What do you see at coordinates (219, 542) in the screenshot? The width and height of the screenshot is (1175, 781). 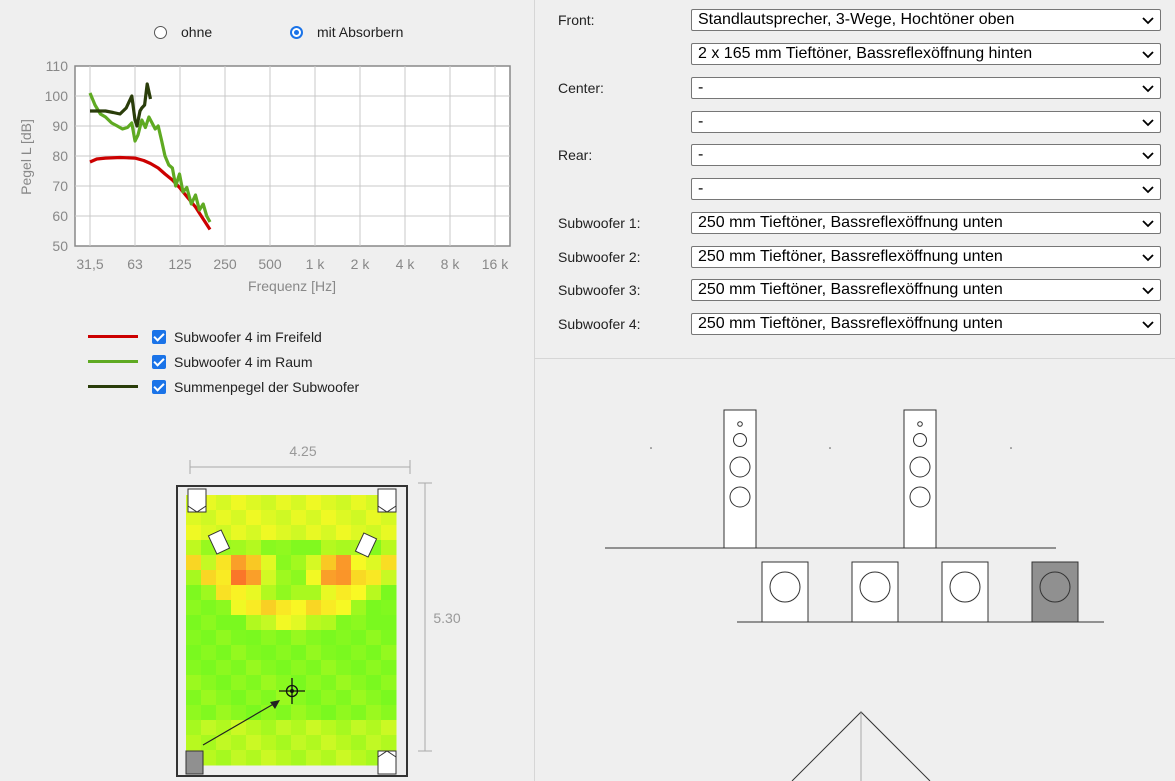 I see `surround-left-speaker` at bounding box center [219, 542].